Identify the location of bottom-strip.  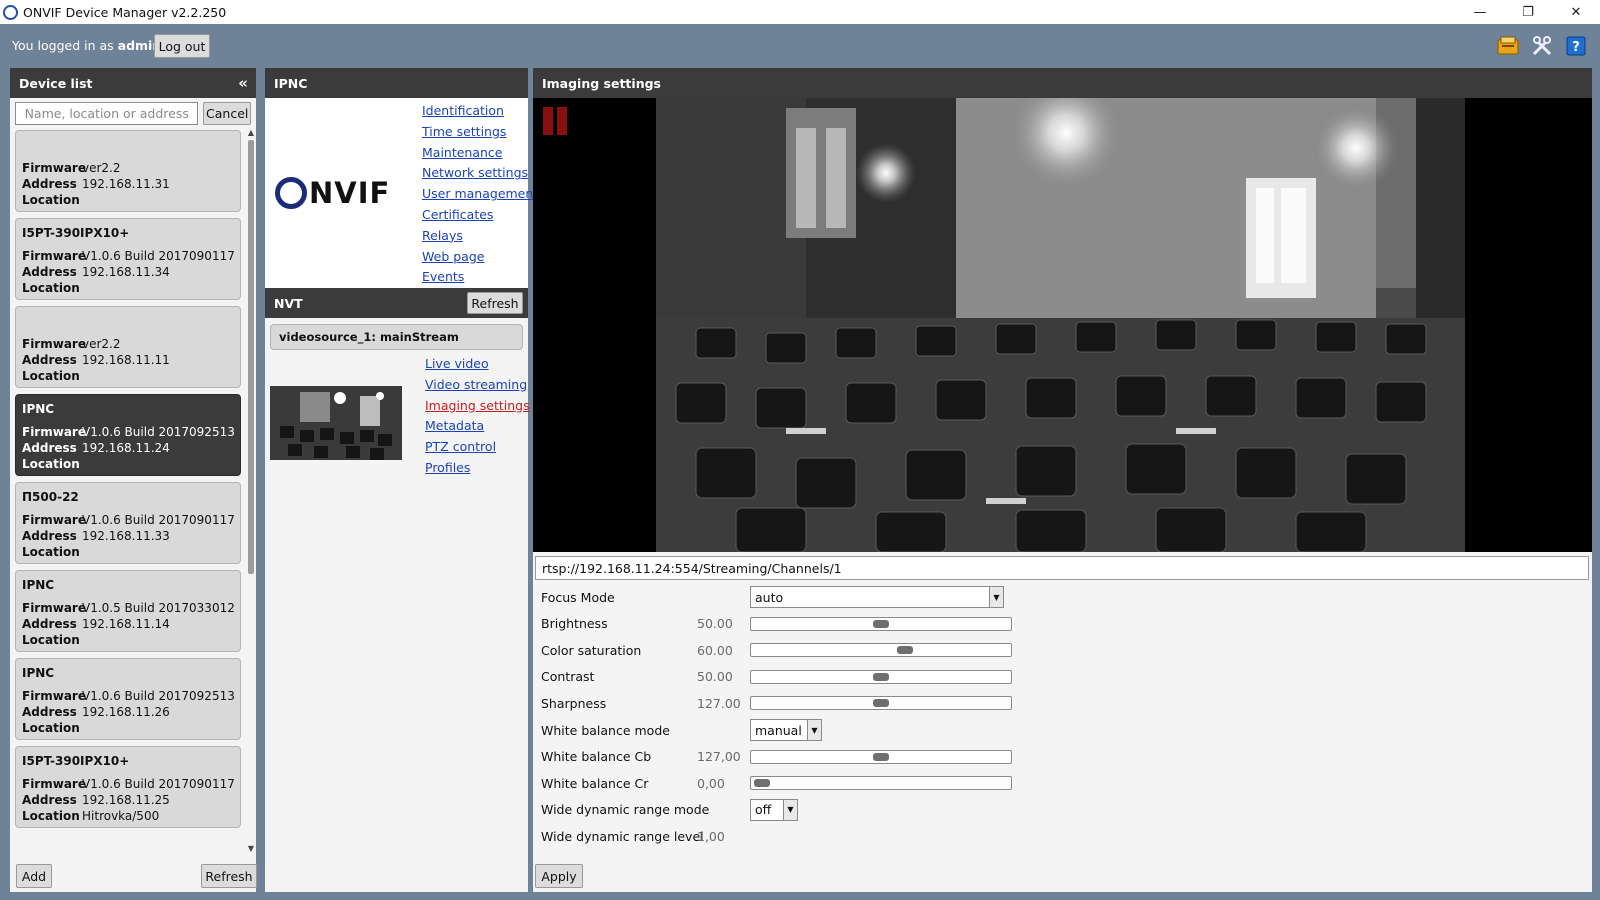
(800, 896).